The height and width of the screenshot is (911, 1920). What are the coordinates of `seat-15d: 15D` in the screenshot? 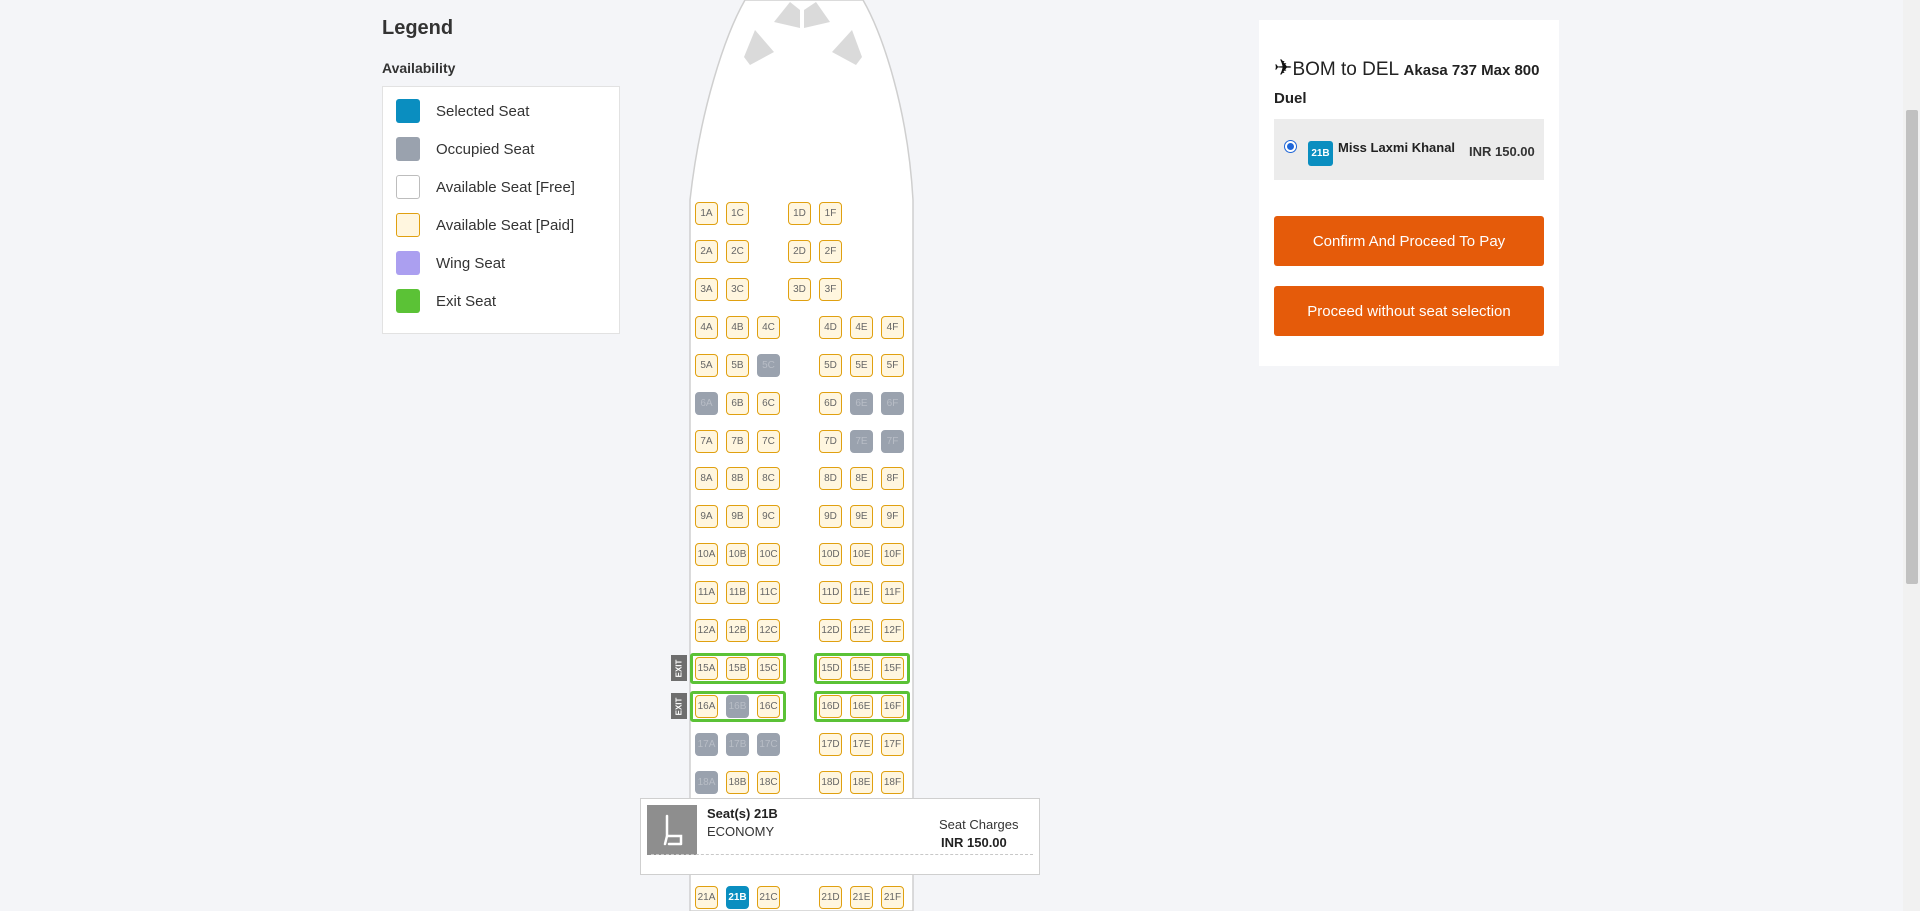 It's located at (830, 668).